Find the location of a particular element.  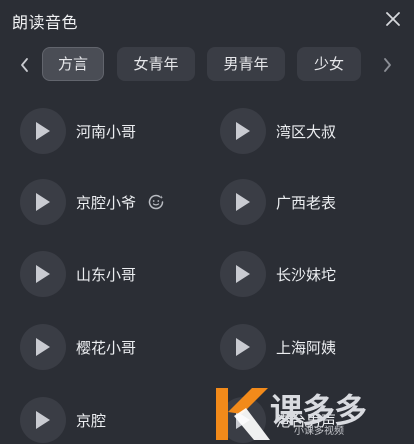

voice-item-shandong-xiaoge: 山东小哥 is located at coordinates (110, 274).